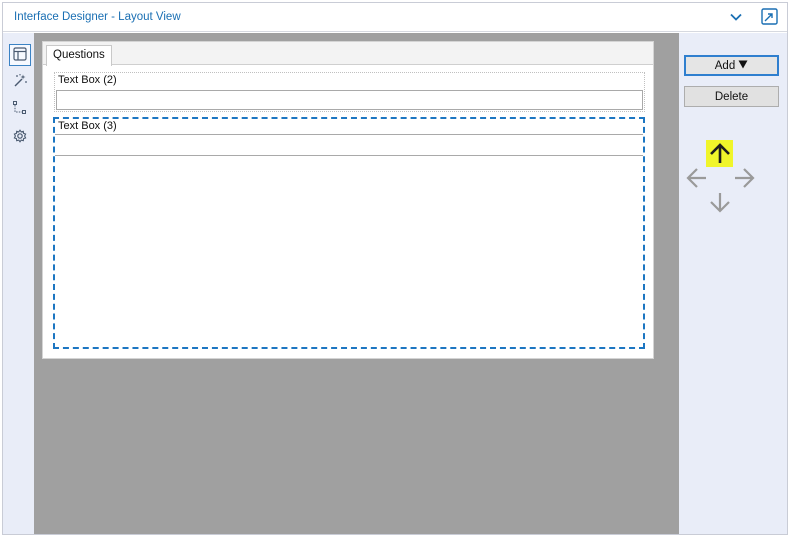 The image size is (790, 539). Describe the element at coordinates (18, 283) in the screenshot. I see `left-sidebar` at that location.